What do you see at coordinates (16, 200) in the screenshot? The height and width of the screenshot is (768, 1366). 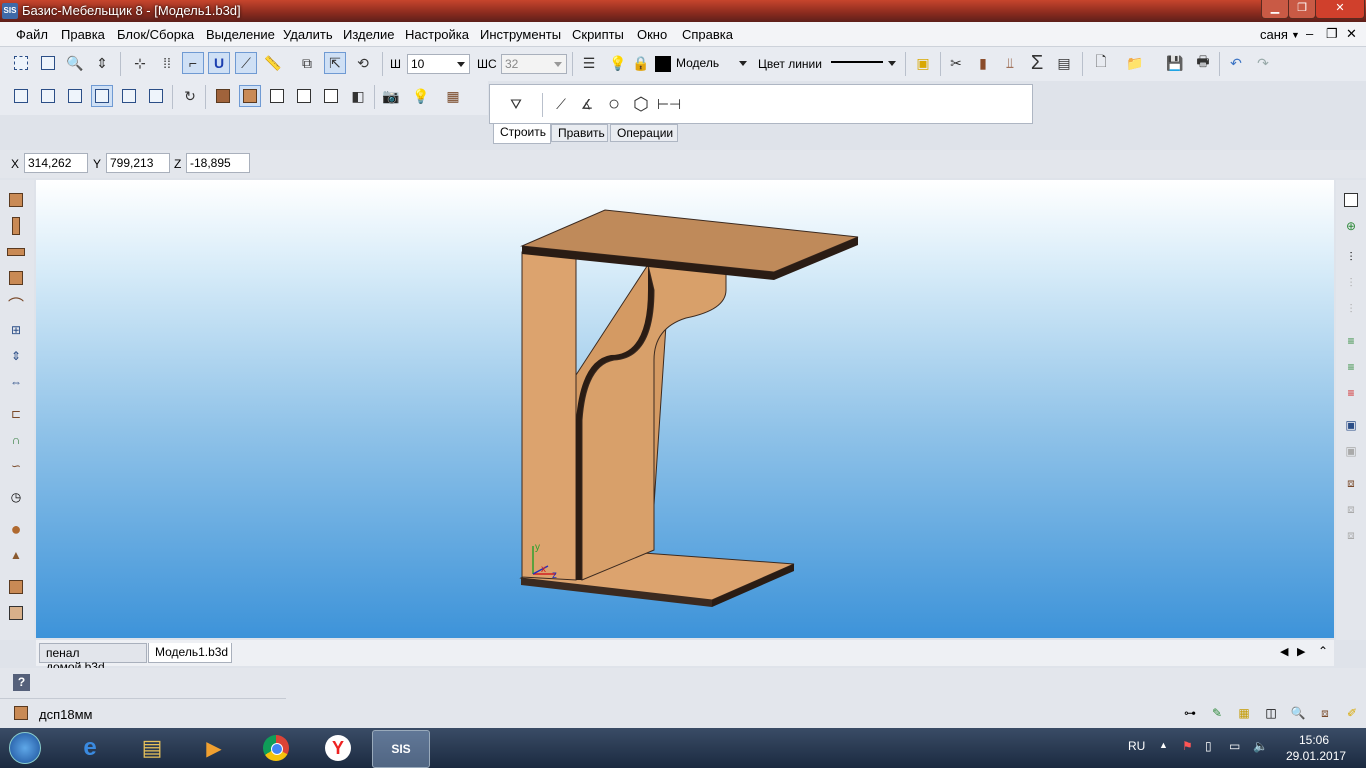 I see `panel-add-icon` at bounding box center [16, 200].